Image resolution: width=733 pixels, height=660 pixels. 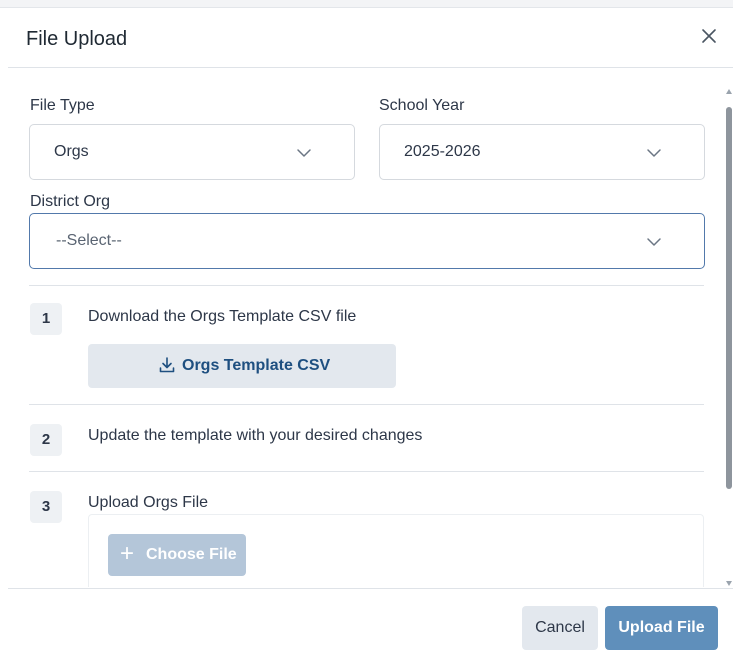 I want to click on cancel-button: Cancel, so click(x=560, y=628).